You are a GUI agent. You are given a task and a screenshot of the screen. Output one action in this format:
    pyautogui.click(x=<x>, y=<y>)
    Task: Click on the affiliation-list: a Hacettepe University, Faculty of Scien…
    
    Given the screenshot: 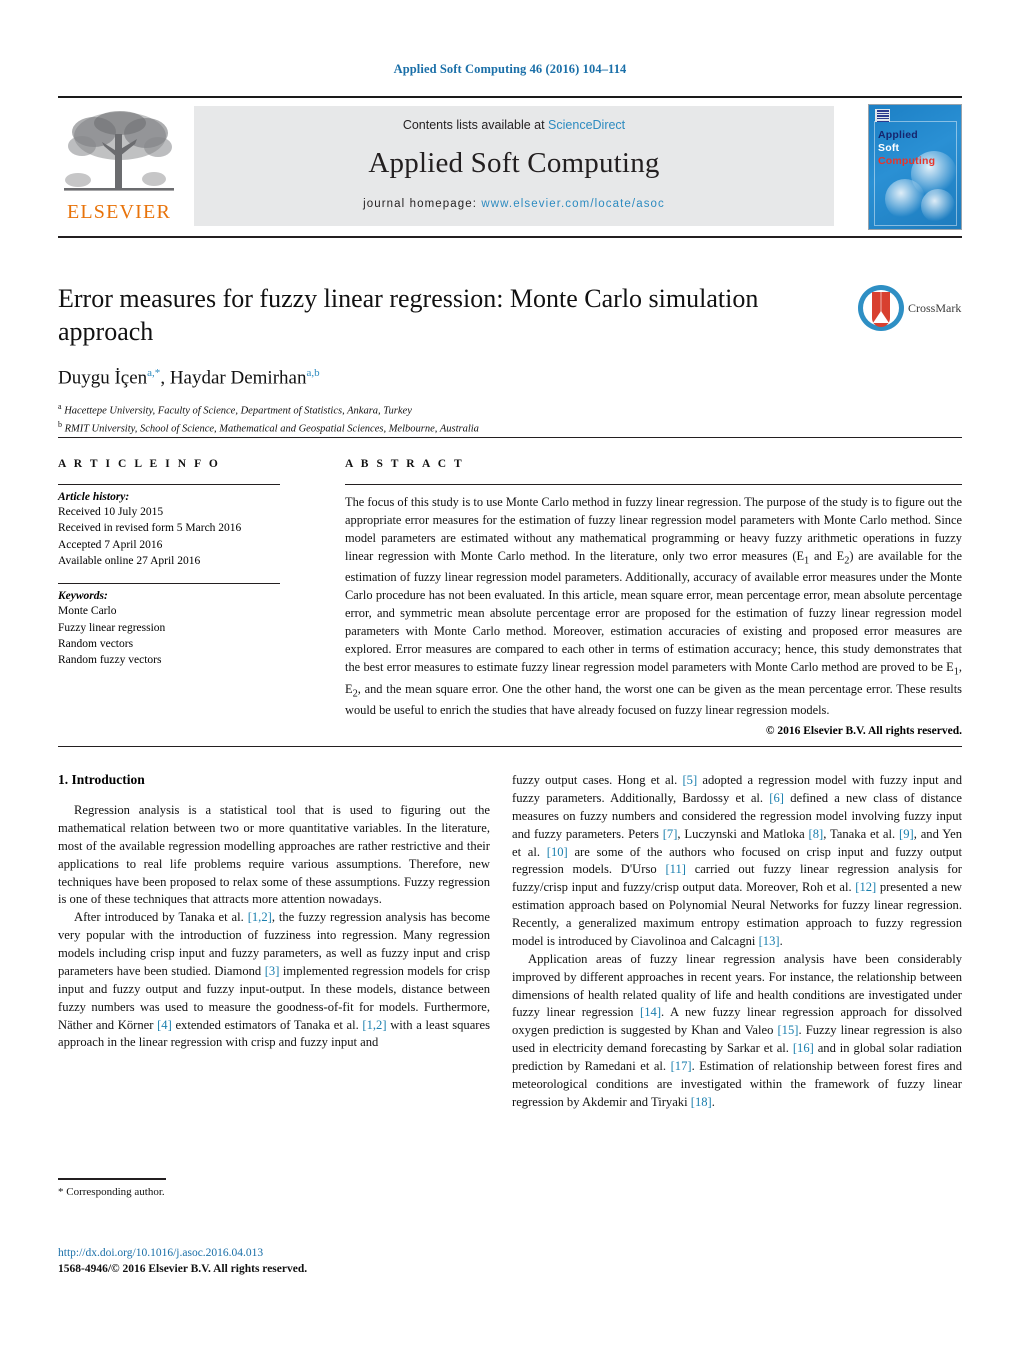 What is the action you would take?
    pyautogui.click(x=453, y=419)
    